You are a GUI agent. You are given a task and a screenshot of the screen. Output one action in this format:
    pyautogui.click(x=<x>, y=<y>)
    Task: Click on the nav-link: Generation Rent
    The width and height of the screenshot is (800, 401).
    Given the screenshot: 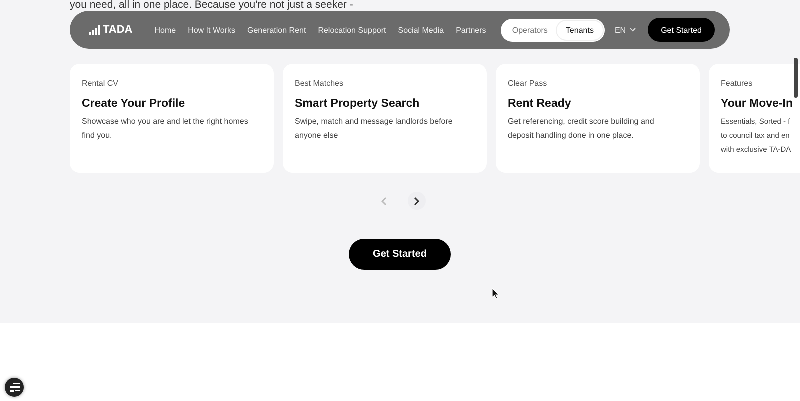 What is the action you would take?
    pyautogui.click(x=277, y=30)
    